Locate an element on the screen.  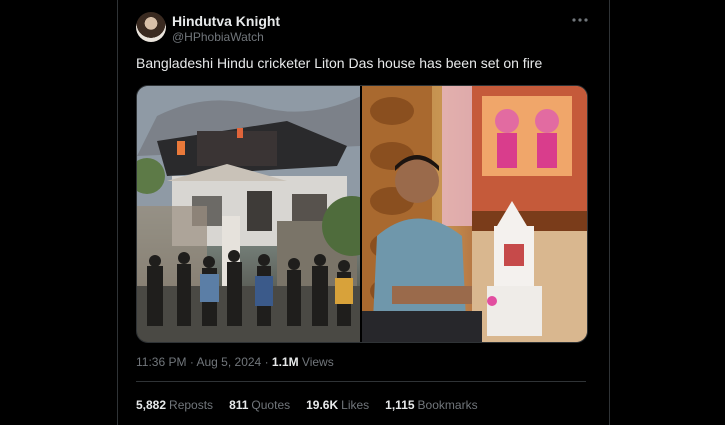
quotes-label: Quotes is located at coordinates (271, 405).